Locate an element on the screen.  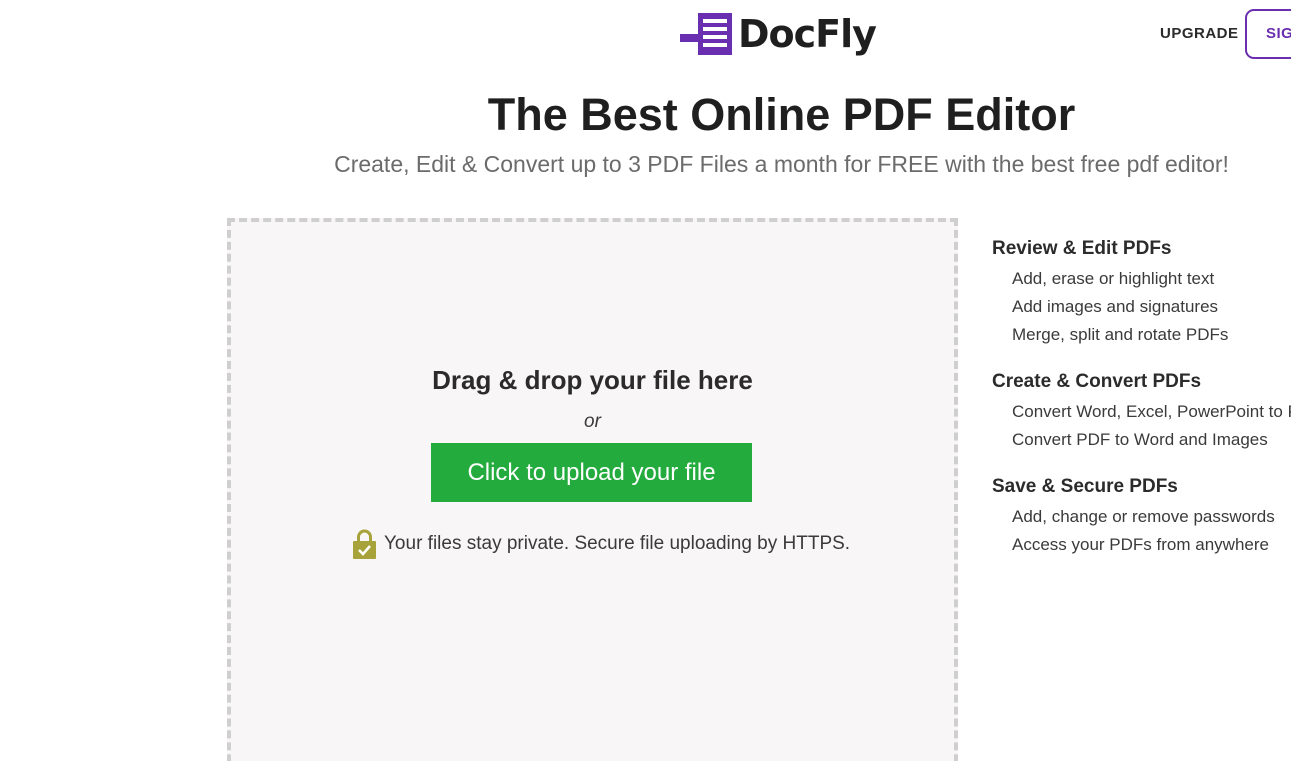
feature-heading: Save & Secure PDFs is located at coordinates (1085, 486).